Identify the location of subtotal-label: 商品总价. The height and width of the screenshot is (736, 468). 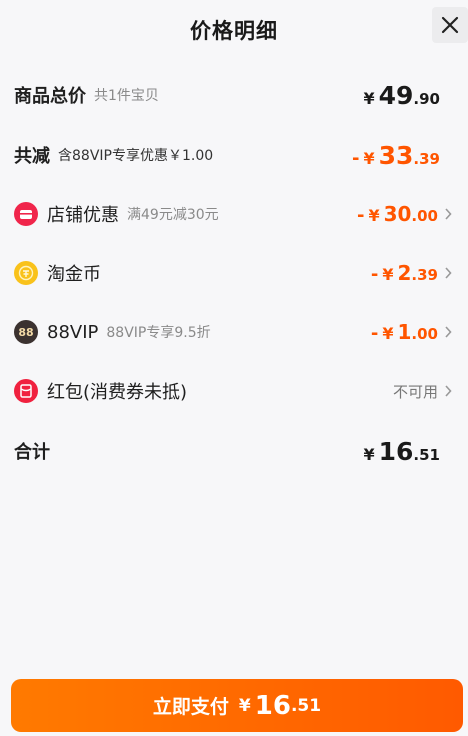
(50, 96).